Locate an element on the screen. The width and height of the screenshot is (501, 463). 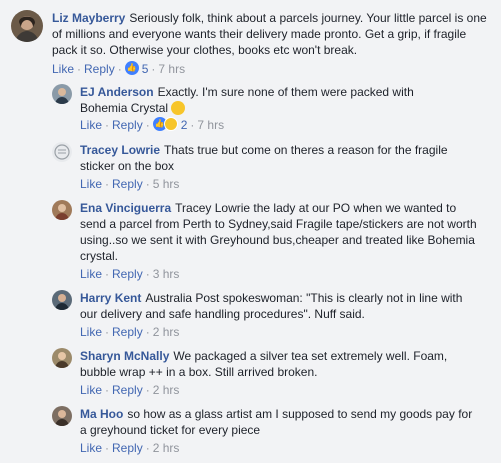
haha-icon is located at coordinates (170, 124).